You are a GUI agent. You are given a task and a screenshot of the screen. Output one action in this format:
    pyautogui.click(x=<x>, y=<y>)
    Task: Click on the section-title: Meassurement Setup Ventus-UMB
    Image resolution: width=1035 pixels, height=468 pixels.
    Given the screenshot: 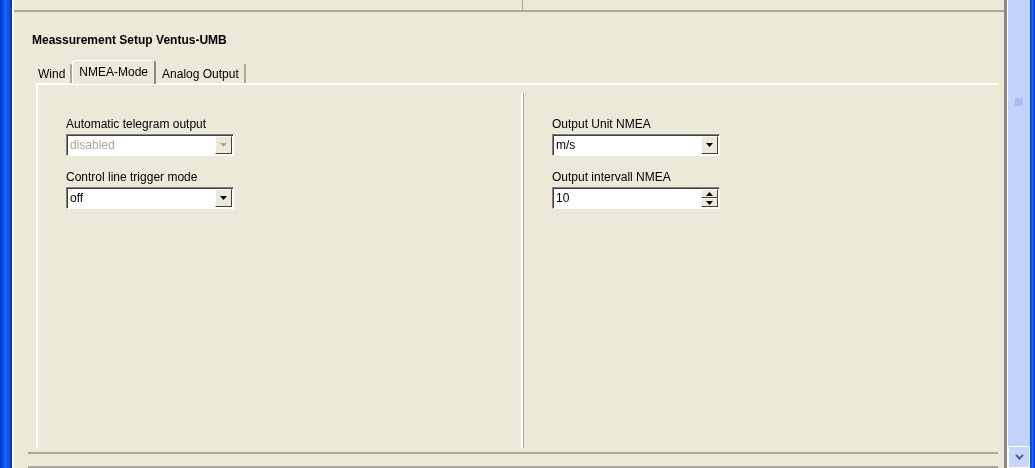 What is the action you would take?
    pyautogui.click(x=129, y=40)
    